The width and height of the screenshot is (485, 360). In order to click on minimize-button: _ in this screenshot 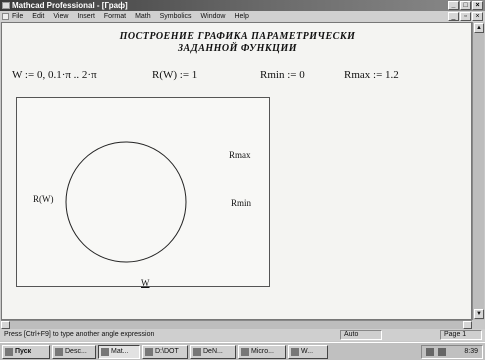, I will do `click(453, 5)`.